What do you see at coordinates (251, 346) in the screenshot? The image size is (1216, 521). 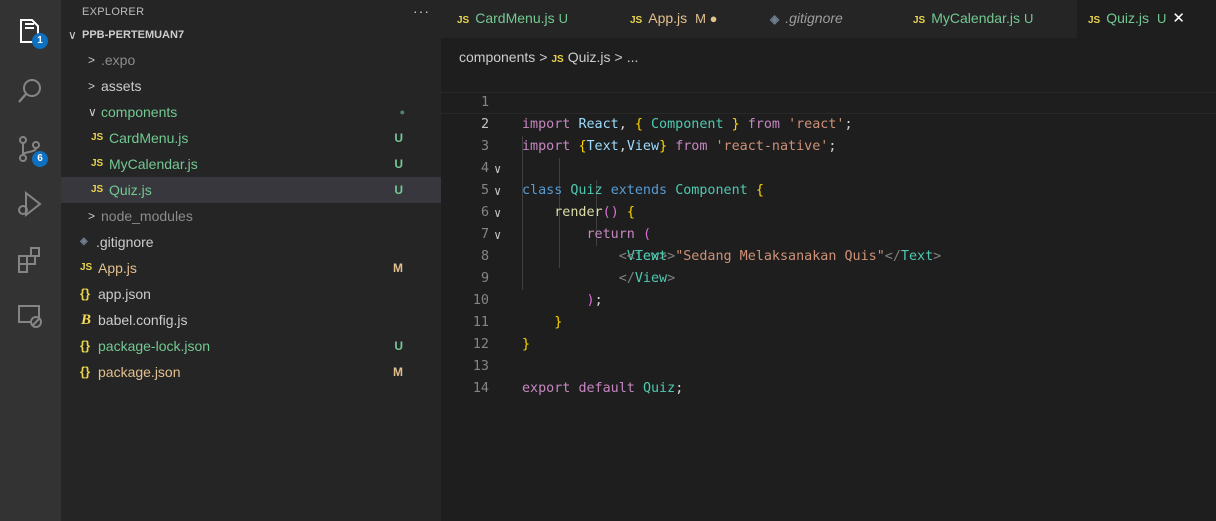 I see `tree-item-package-lock: {} package-lock.json U` at bounding box center [251, 346].